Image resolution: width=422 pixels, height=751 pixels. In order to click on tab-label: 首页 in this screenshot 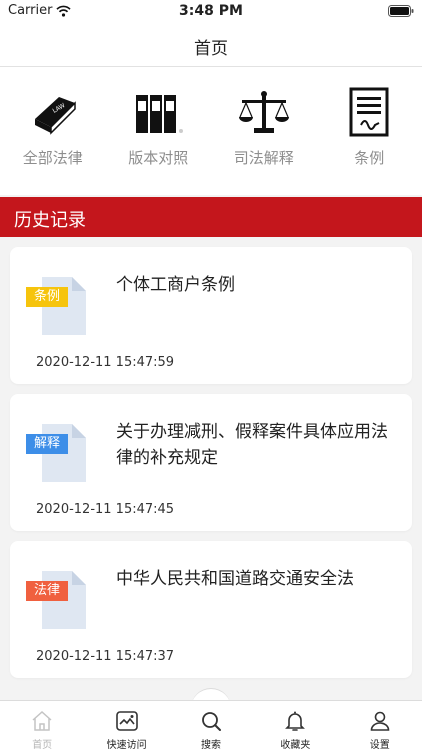, I will do `click(42, 743)`.